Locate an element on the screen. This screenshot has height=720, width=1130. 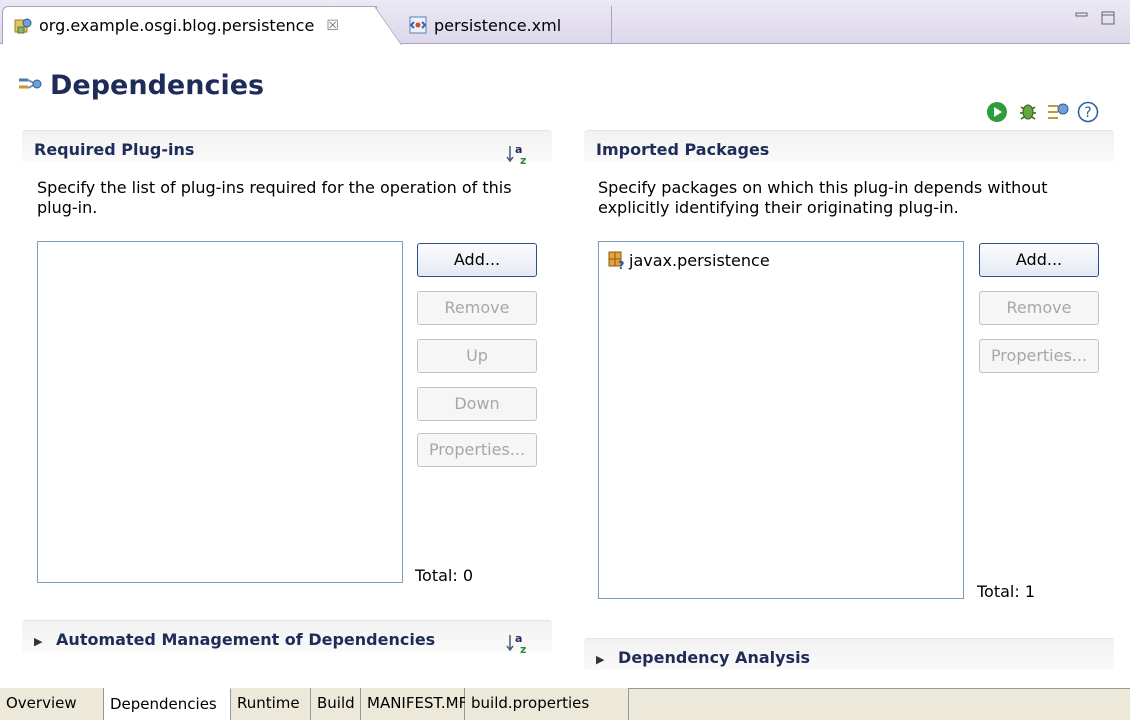
dependencies-icon is located at coordinates (30, 86).